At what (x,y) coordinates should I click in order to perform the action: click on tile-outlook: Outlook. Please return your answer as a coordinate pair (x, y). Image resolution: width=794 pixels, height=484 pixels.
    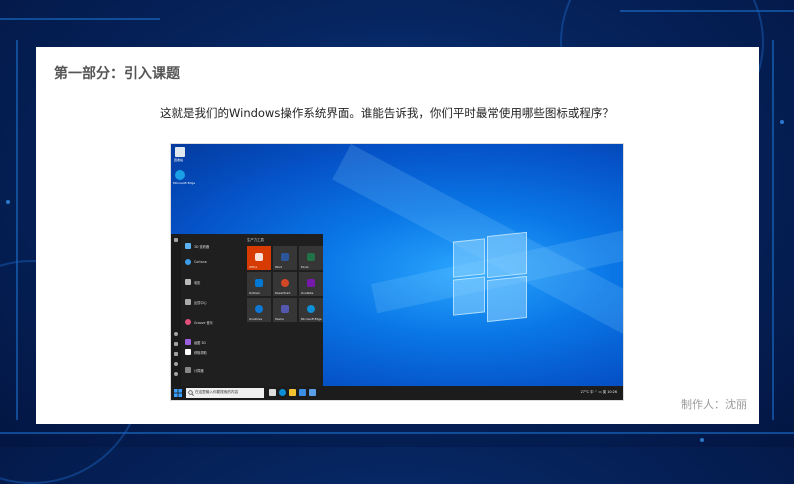
    Looking at the image, I should click on (259, 284).